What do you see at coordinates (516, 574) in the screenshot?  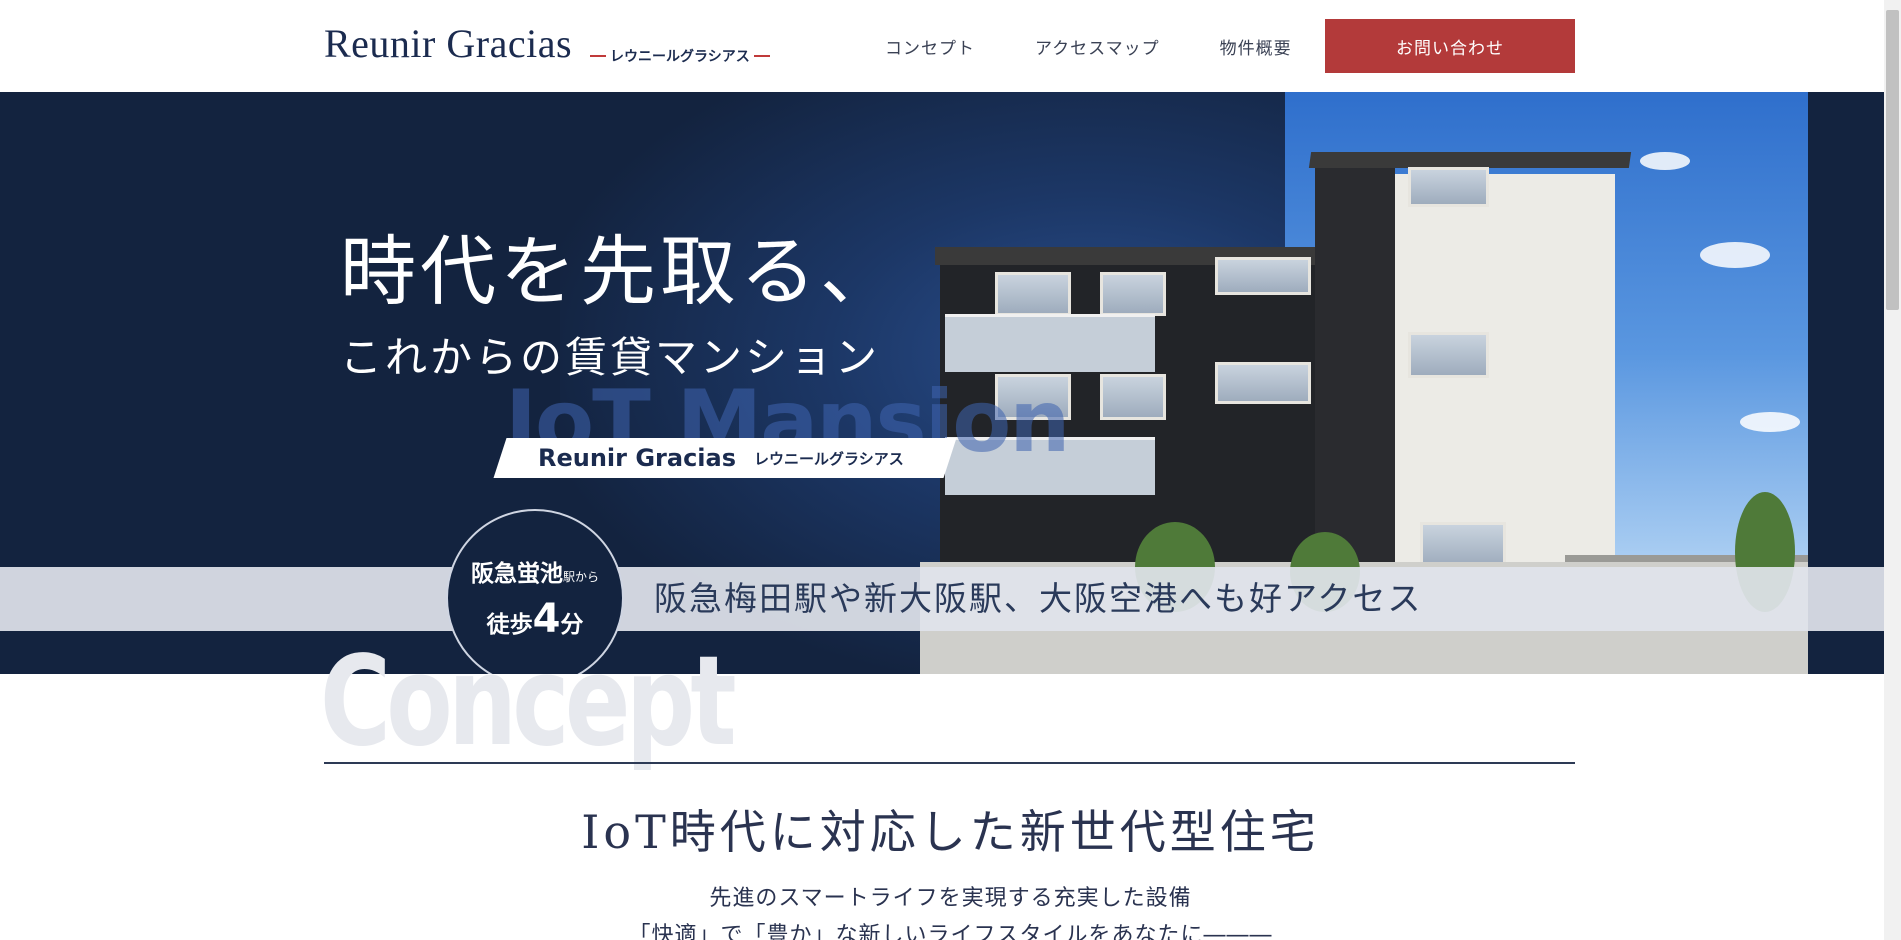 I see `badge-station: 阪急蛍池` at bounding box center [516, 574].